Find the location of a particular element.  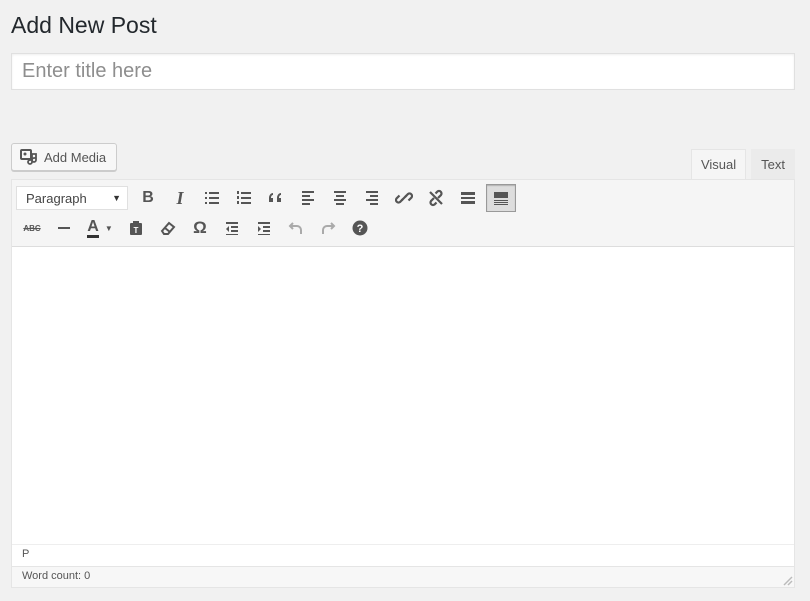

paste-as-text-button: T is located at coordinates (136, 228).